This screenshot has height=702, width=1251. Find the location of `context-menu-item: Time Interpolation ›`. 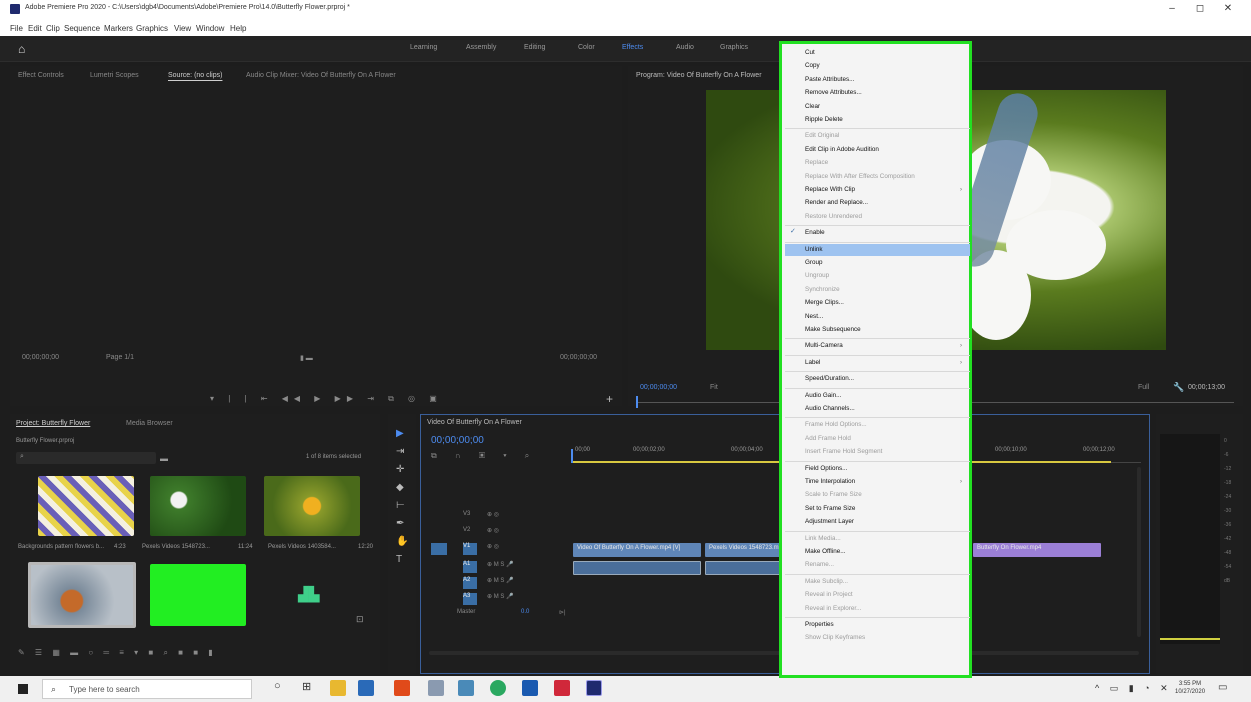

context-menu-item: Time Interpolation › is located at coordinates (885, 482).